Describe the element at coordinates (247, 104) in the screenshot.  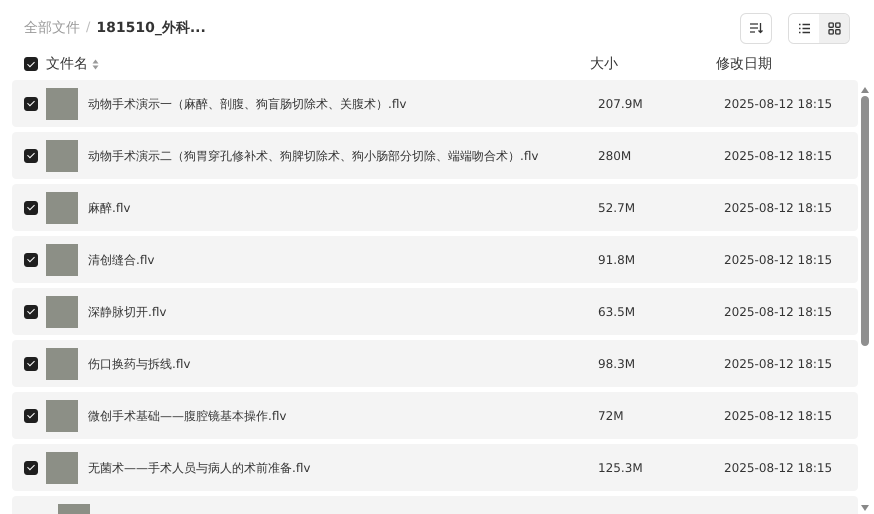
I see `file-name: 动物手术演示一（麻醉、剖腹、狗盲肠切除术、关腹术）.flv` at that location.